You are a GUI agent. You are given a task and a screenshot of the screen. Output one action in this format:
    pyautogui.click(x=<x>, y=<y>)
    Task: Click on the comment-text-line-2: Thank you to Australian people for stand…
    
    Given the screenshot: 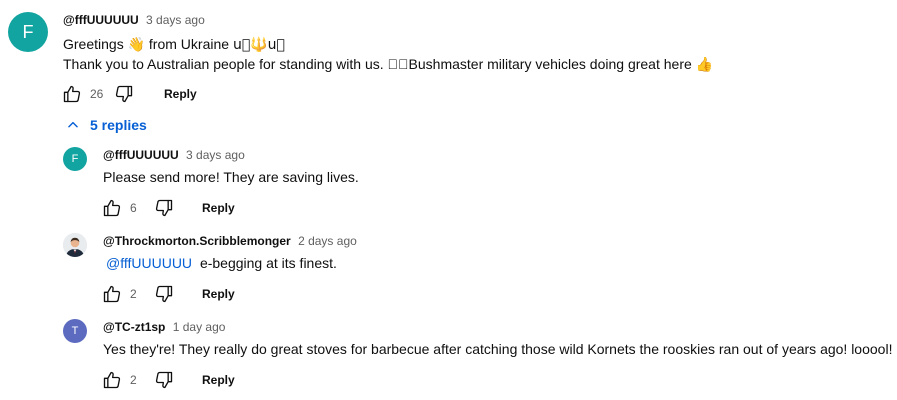 What is the action you would take?
    pyautogui.click(x=388, y=64)
    